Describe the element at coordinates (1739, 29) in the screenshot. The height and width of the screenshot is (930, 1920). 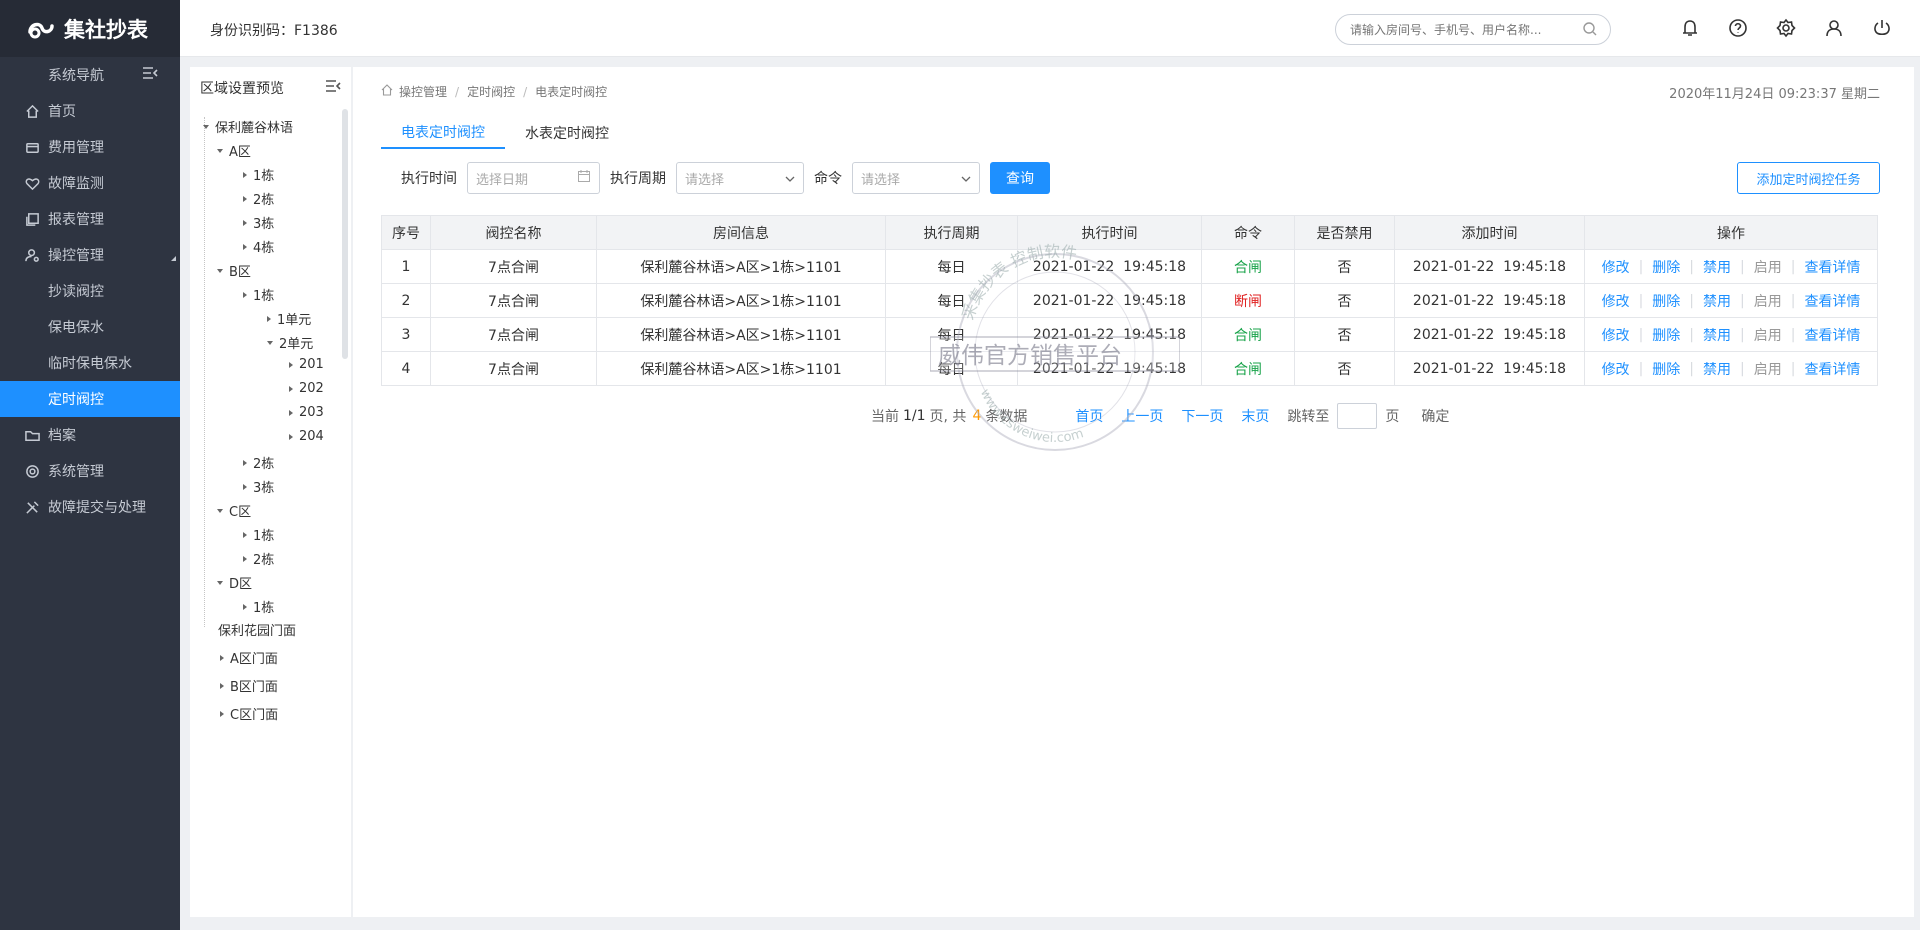
I see `help-icon` at that location.